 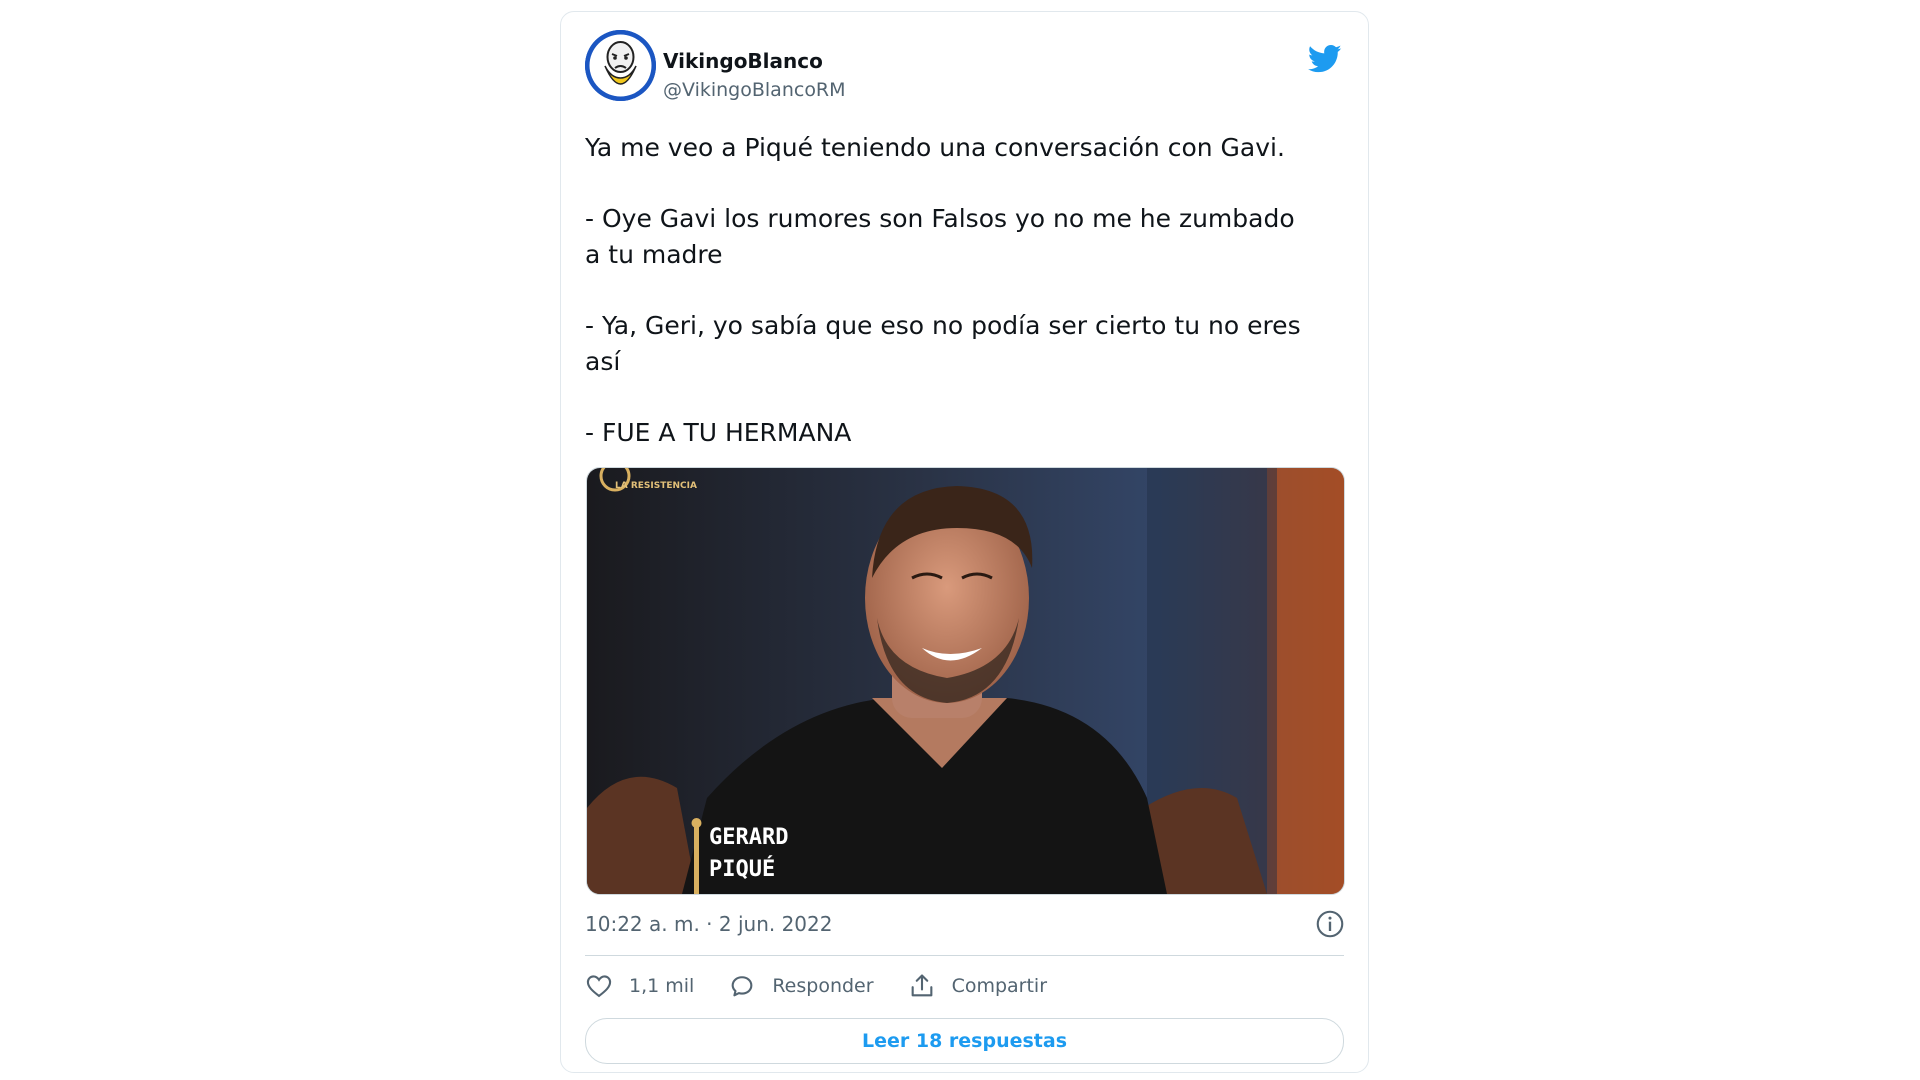 I want to click on like-button: 1,1 mil, so click(x=639, y=986).